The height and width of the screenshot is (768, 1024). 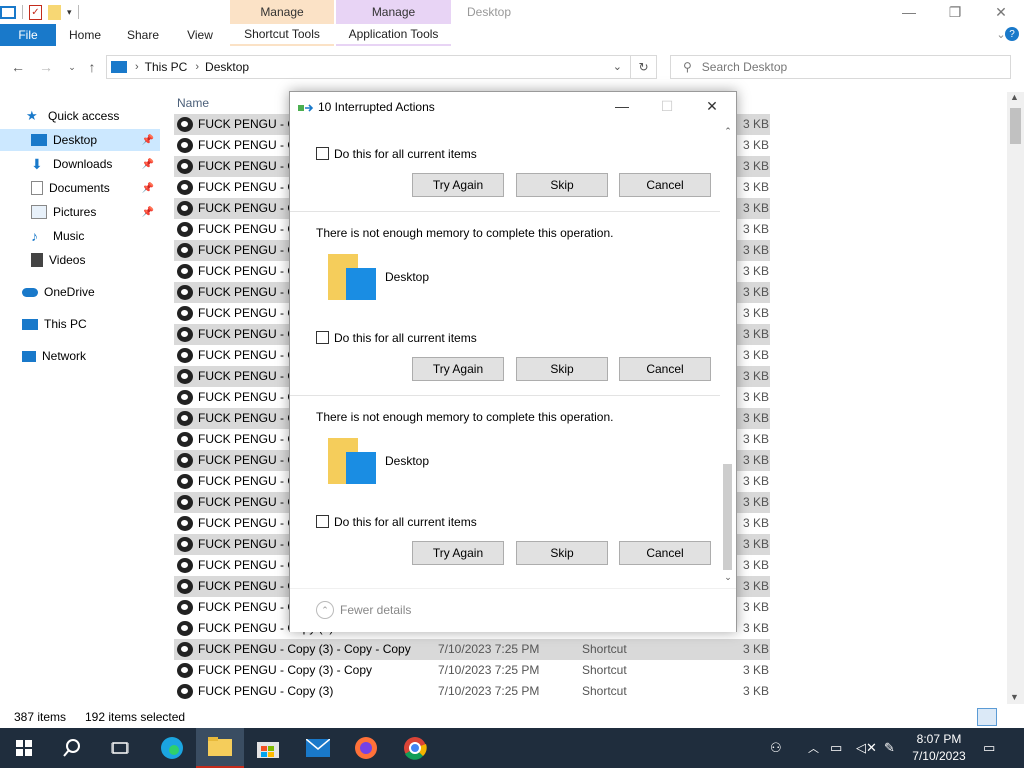 I want to click on chrome-button, so click(x=415, y=748).